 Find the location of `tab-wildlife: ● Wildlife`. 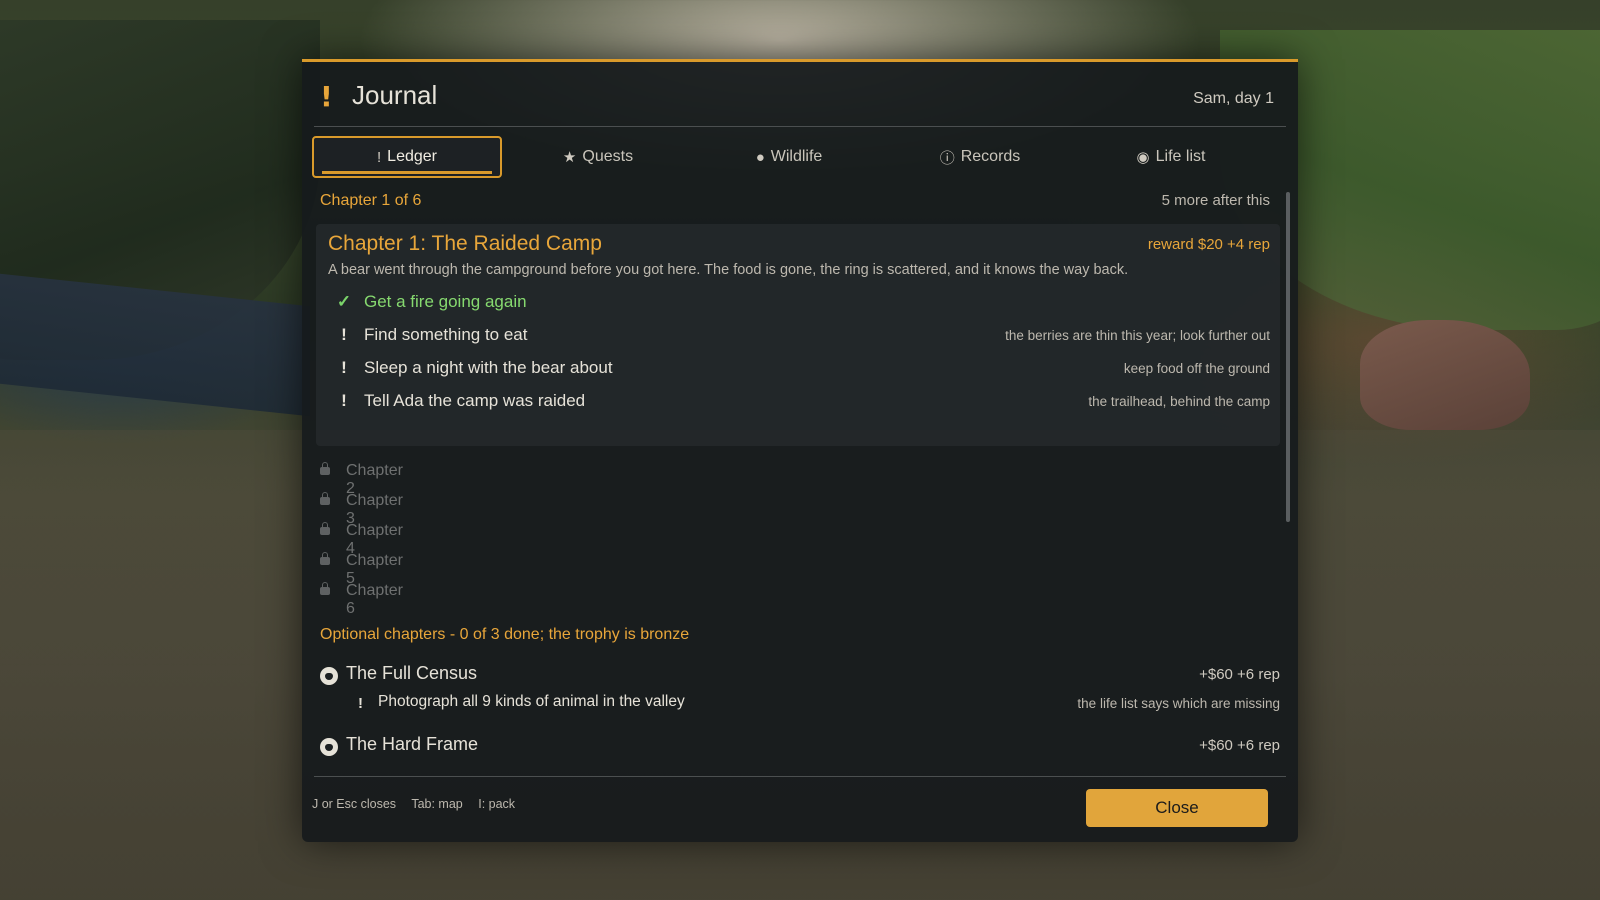

tab-wildlife: ● Wildlife is located at coordinates (789, 157).